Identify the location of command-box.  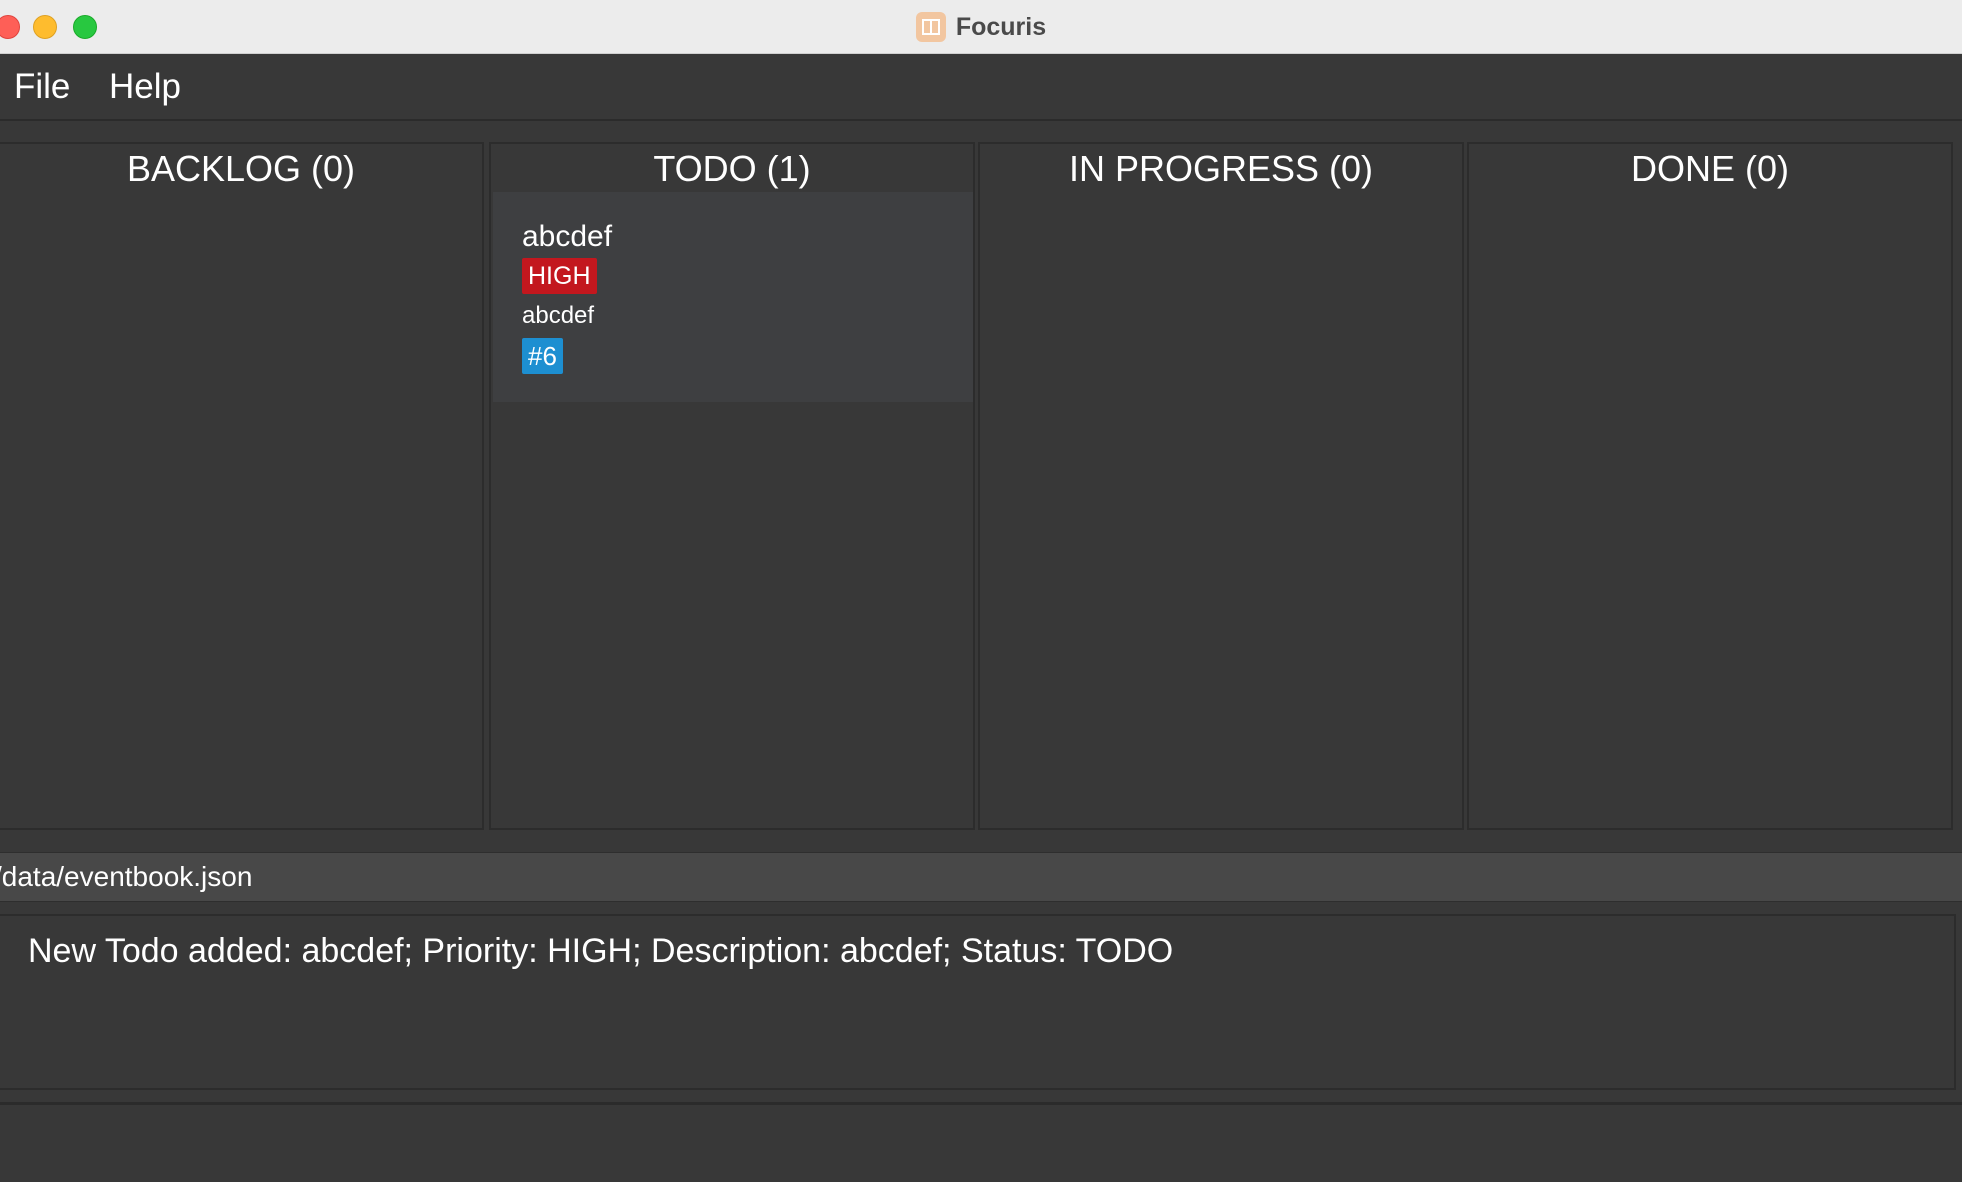
(981, 1142).